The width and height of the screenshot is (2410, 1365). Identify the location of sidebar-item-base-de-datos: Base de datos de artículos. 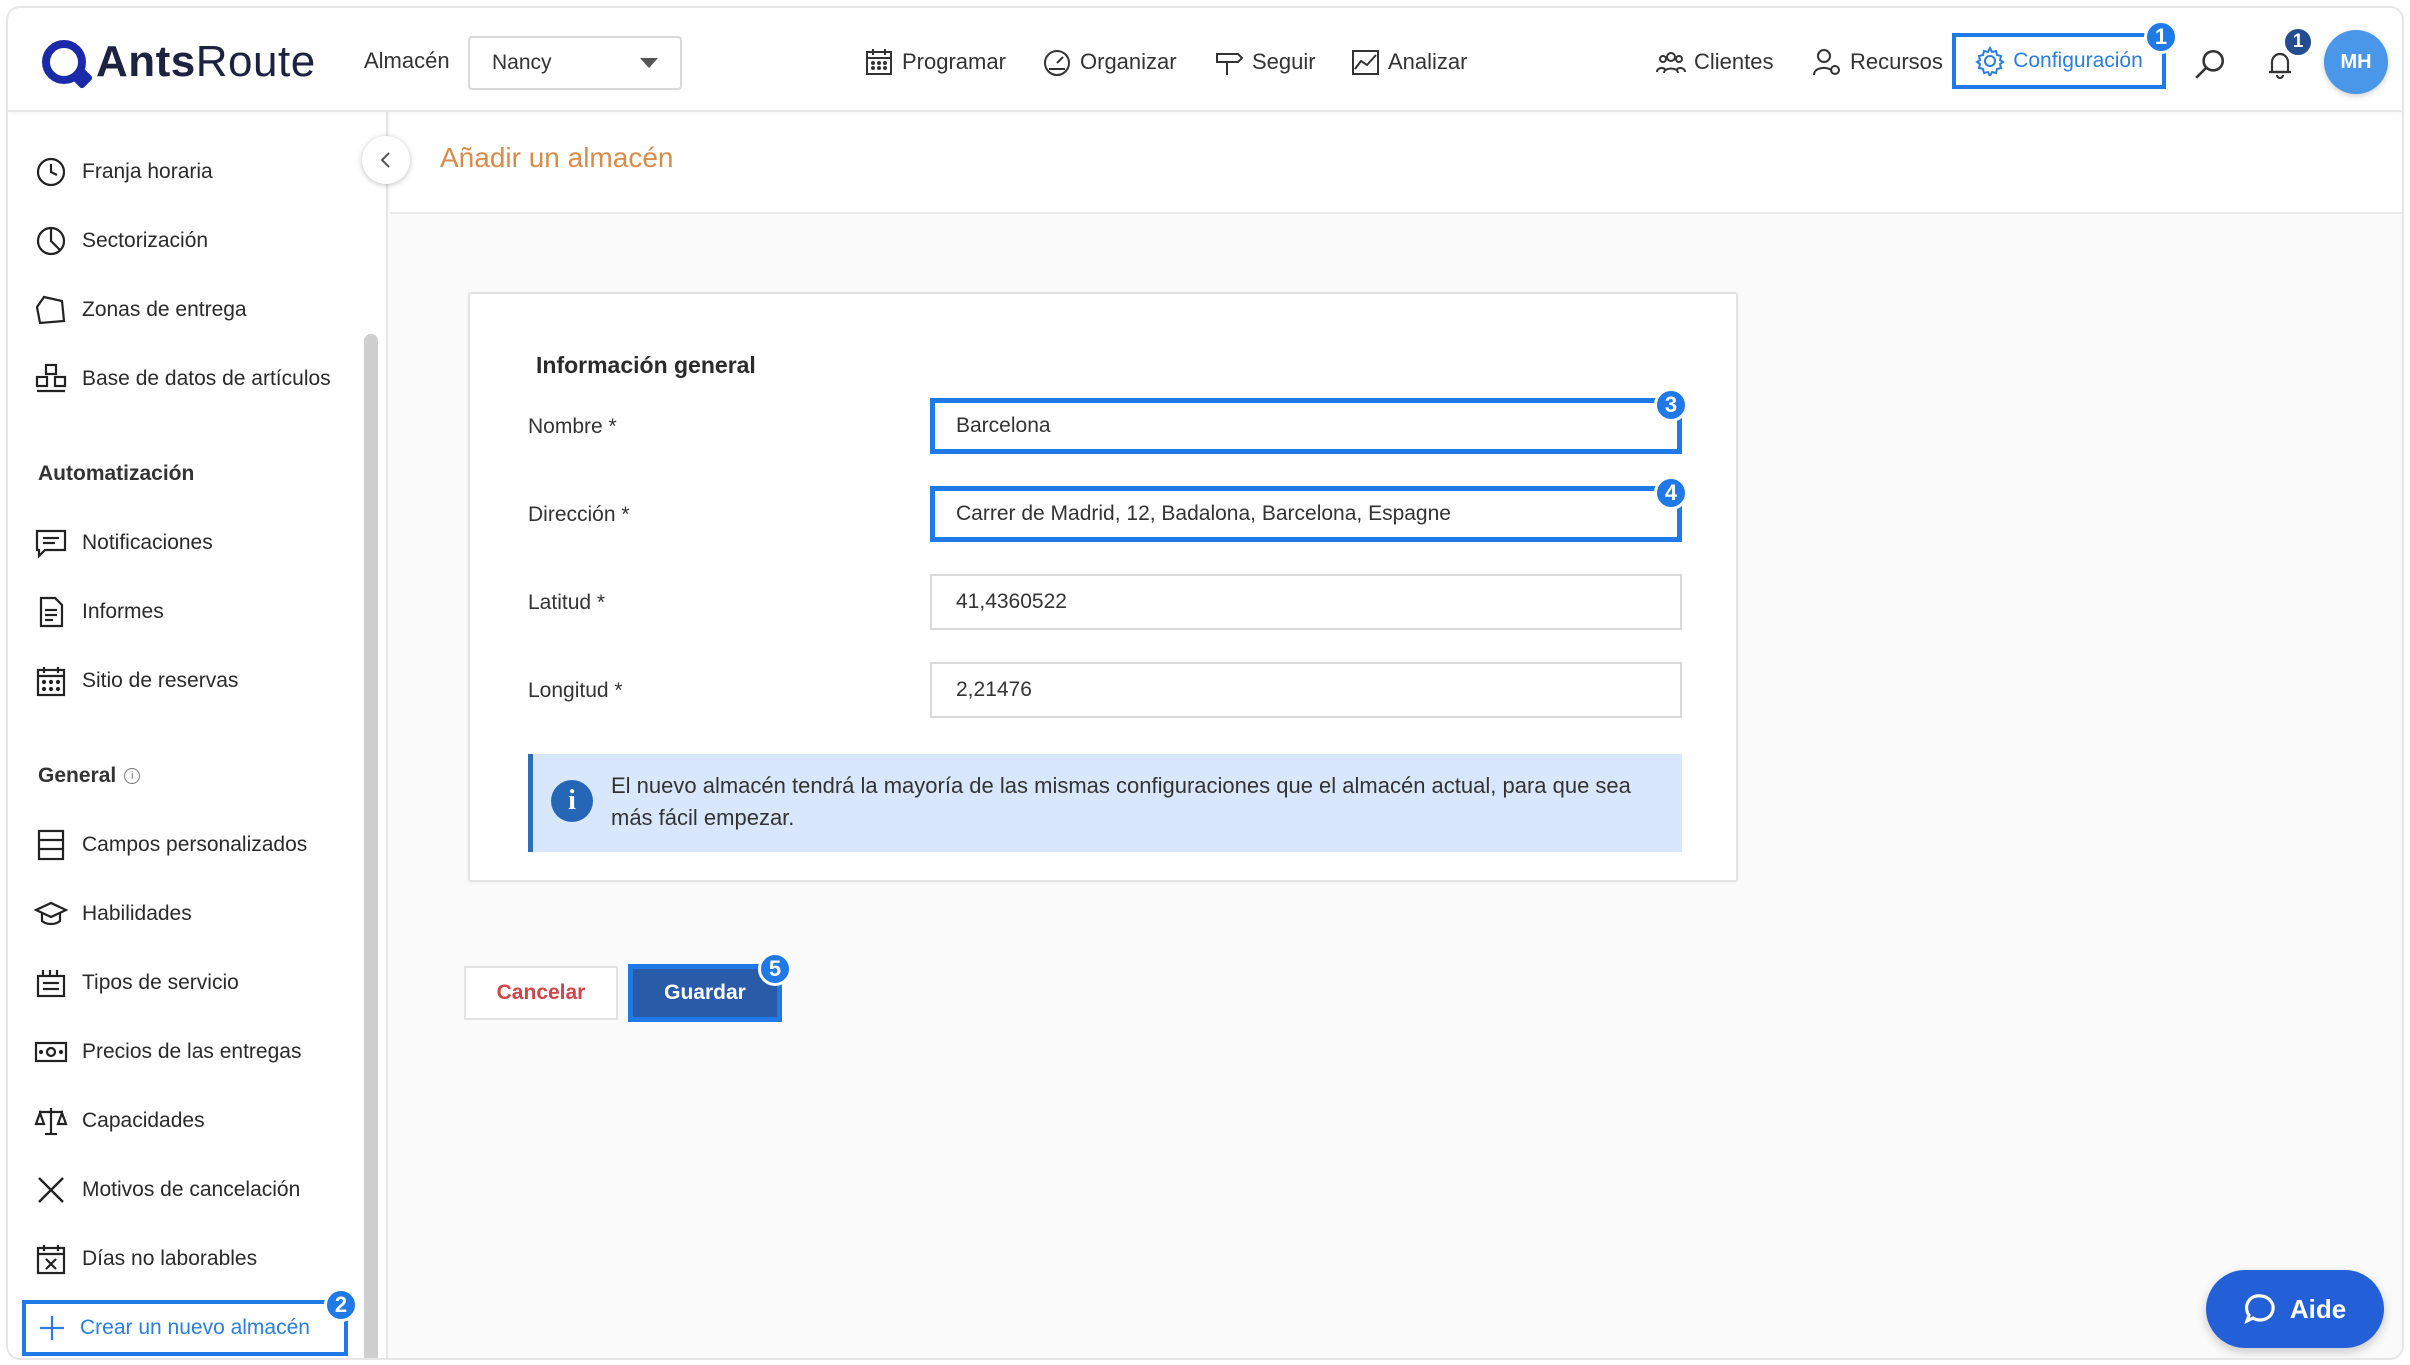
(182, 379).